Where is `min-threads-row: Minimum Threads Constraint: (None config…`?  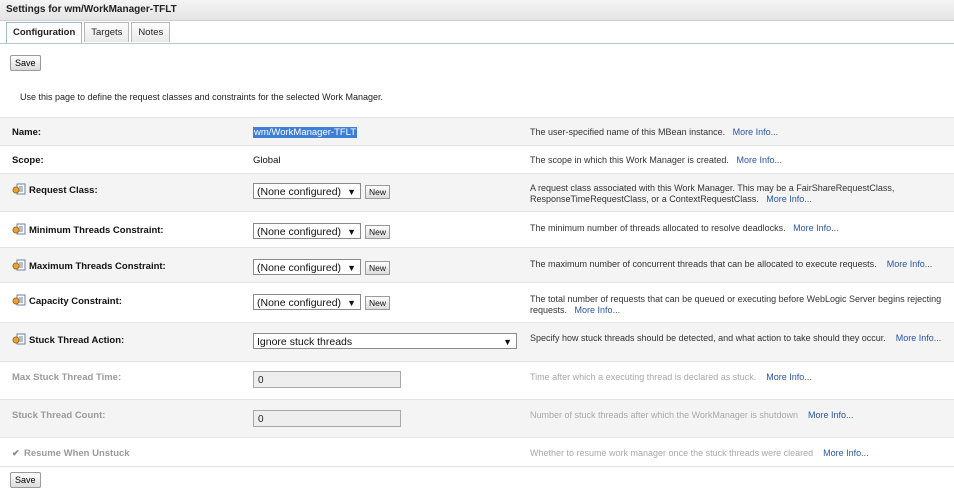 min-threads-row: Minimum Threads Constraint: (None config… is located at coordinates (477, 229).